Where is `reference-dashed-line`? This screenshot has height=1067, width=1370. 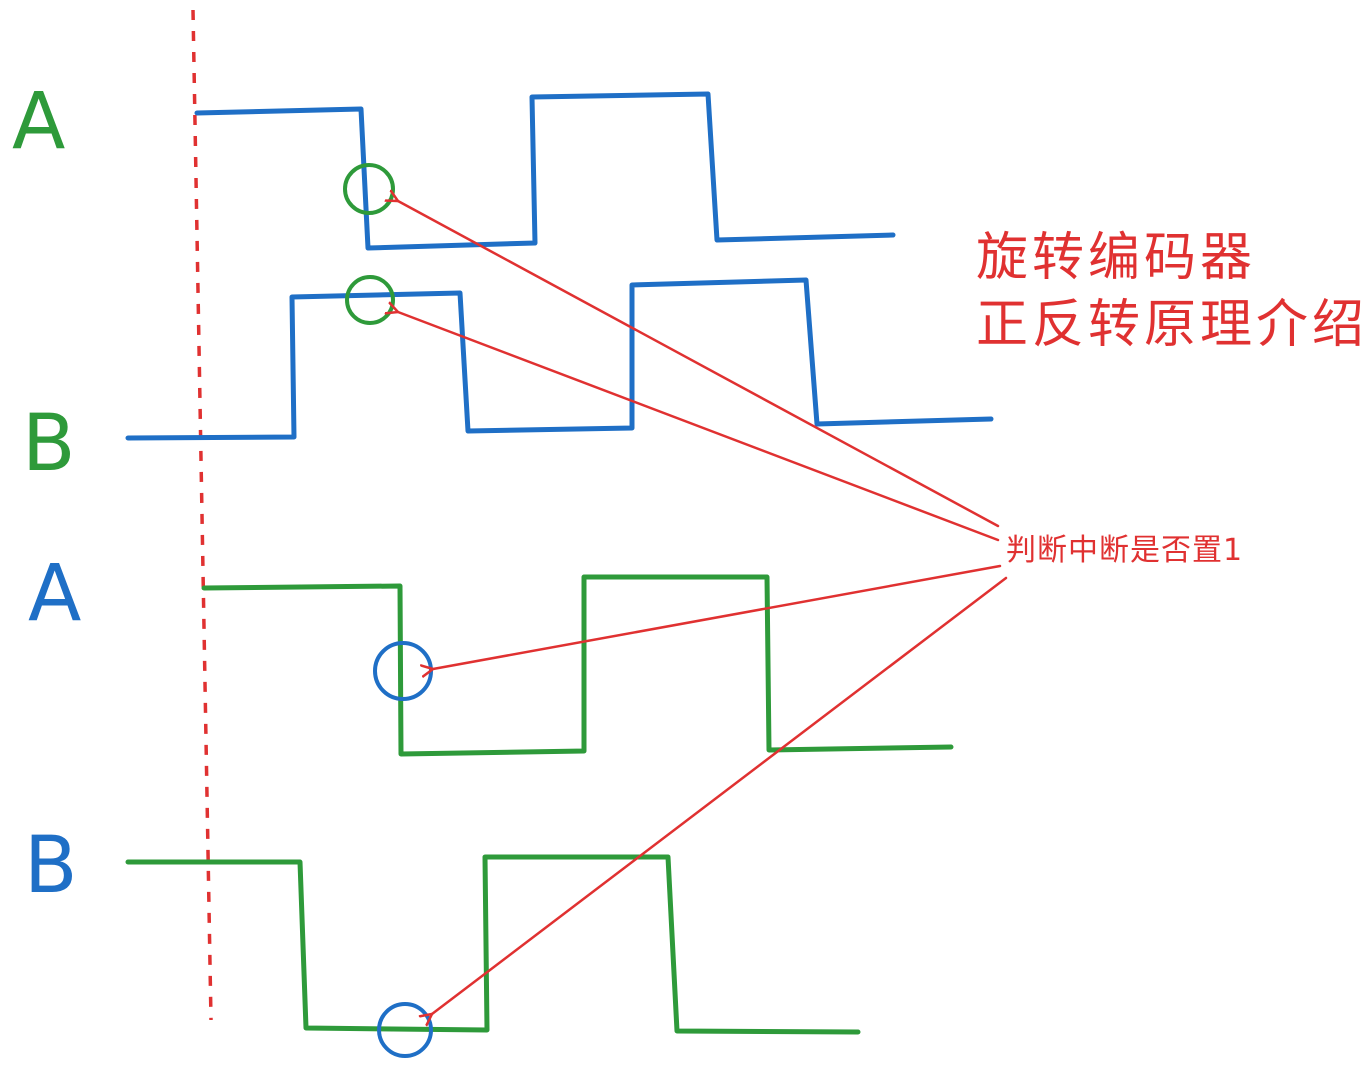
reference-dashed-line is located at coordinates (202, 515).